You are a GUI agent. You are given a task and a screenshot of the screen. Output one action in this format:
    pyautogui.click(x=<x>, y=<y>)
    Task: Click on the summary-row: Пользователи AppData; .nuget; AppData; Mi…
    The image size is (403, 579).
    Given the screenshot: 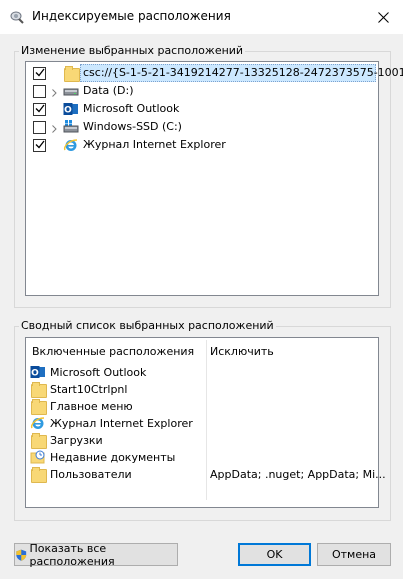 What is the action you would take?
    pyautogui.click(x=208, y=474)
    